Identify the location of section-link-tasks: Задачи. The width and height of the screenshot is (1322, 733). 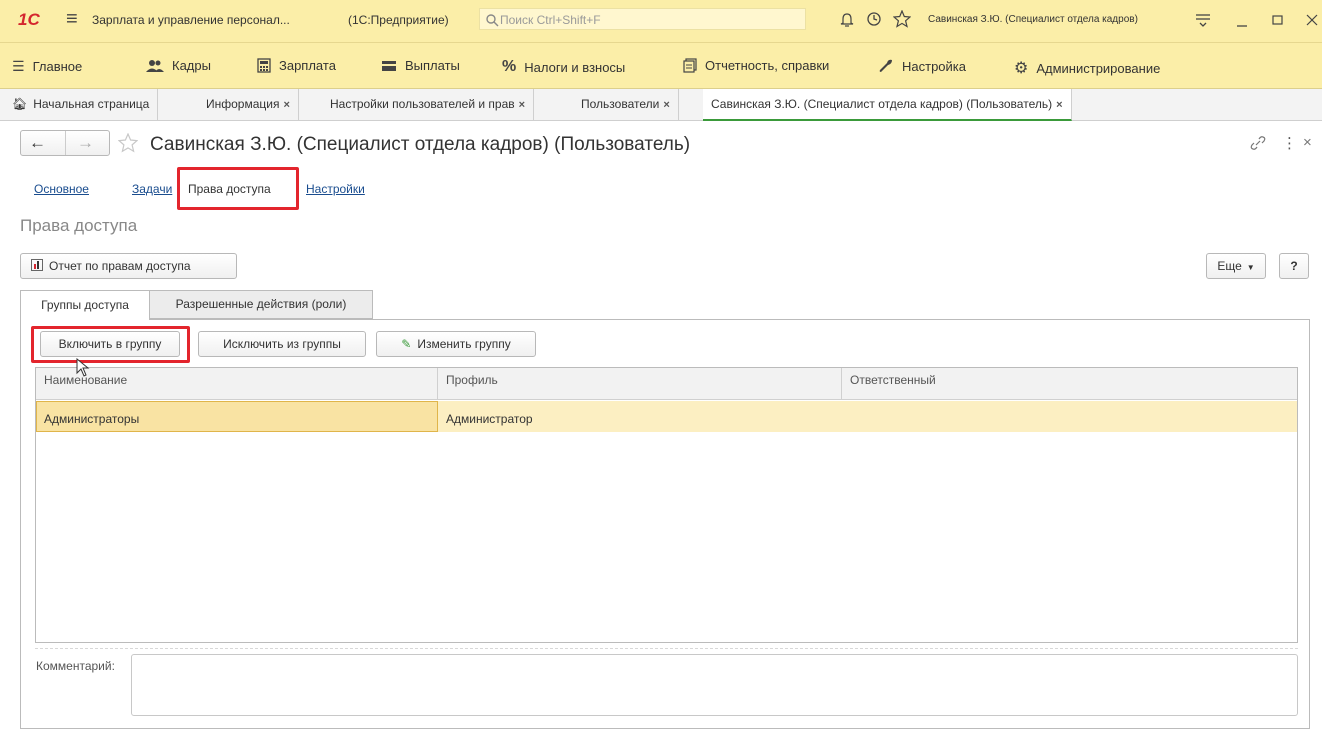
(152, 189).